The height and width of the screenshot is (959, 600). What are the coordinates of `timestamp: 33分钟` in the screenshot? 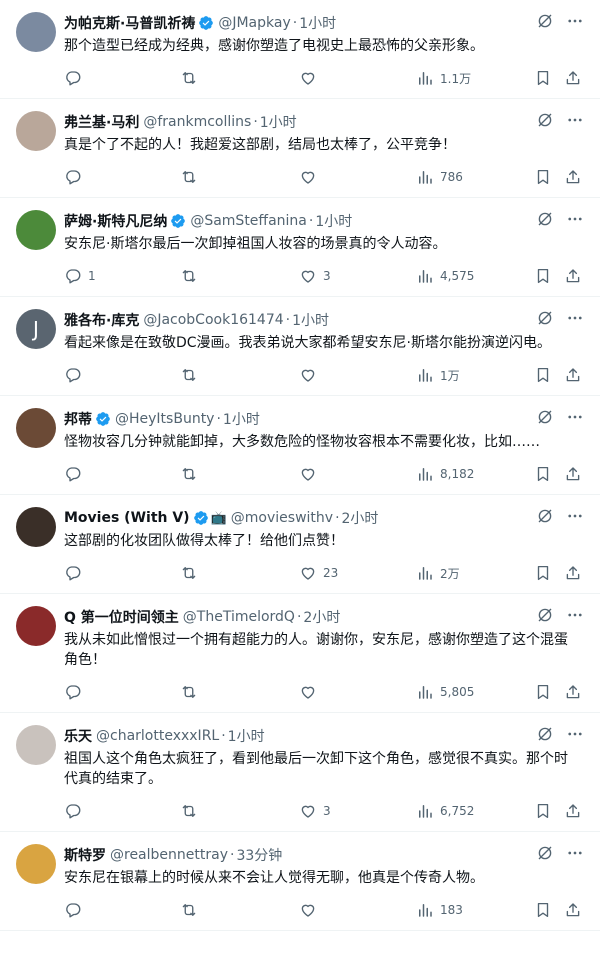 It's located at (259, 855).